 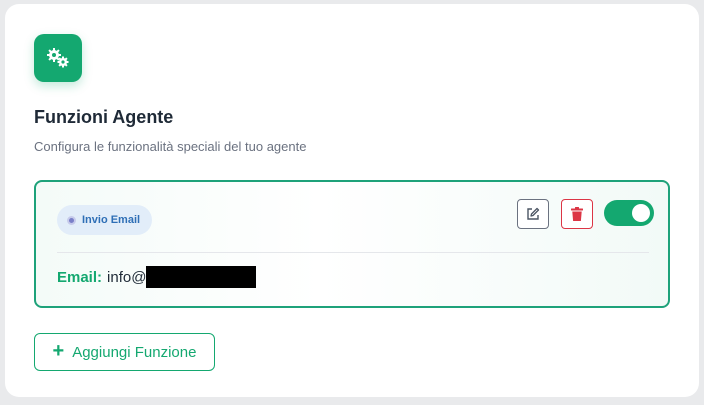 I want to click on edit-button, so click(x=533, y=214).